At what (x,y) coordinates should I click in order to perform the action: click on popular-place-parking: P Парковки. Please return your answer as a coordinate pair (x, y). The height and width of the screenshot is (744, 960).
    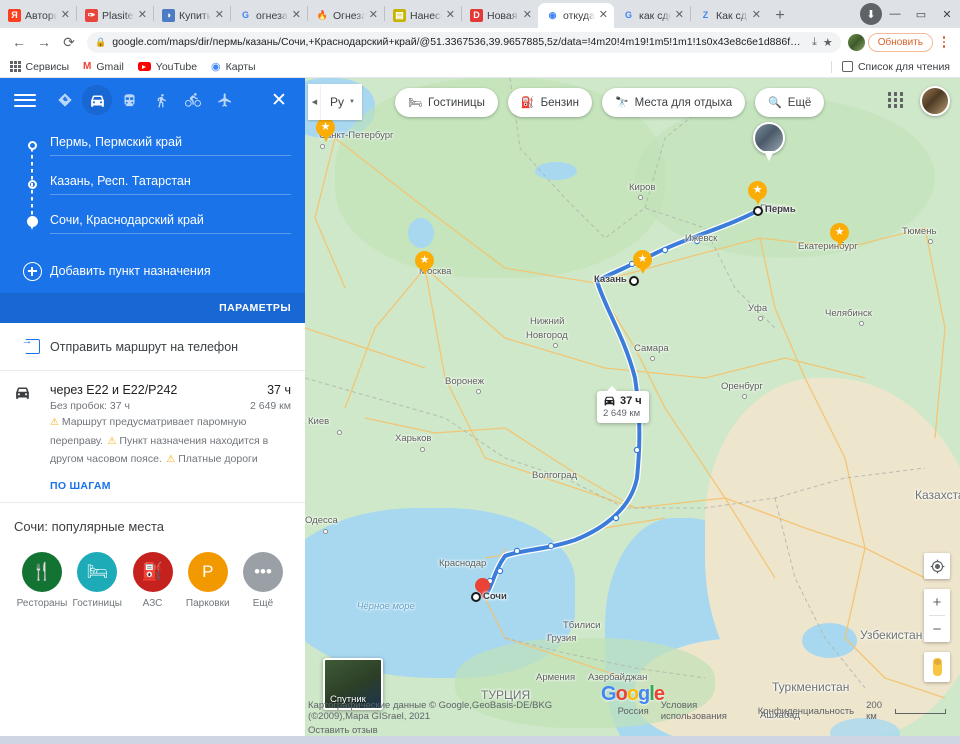
    Looking at the image, I should click on (208, 580).